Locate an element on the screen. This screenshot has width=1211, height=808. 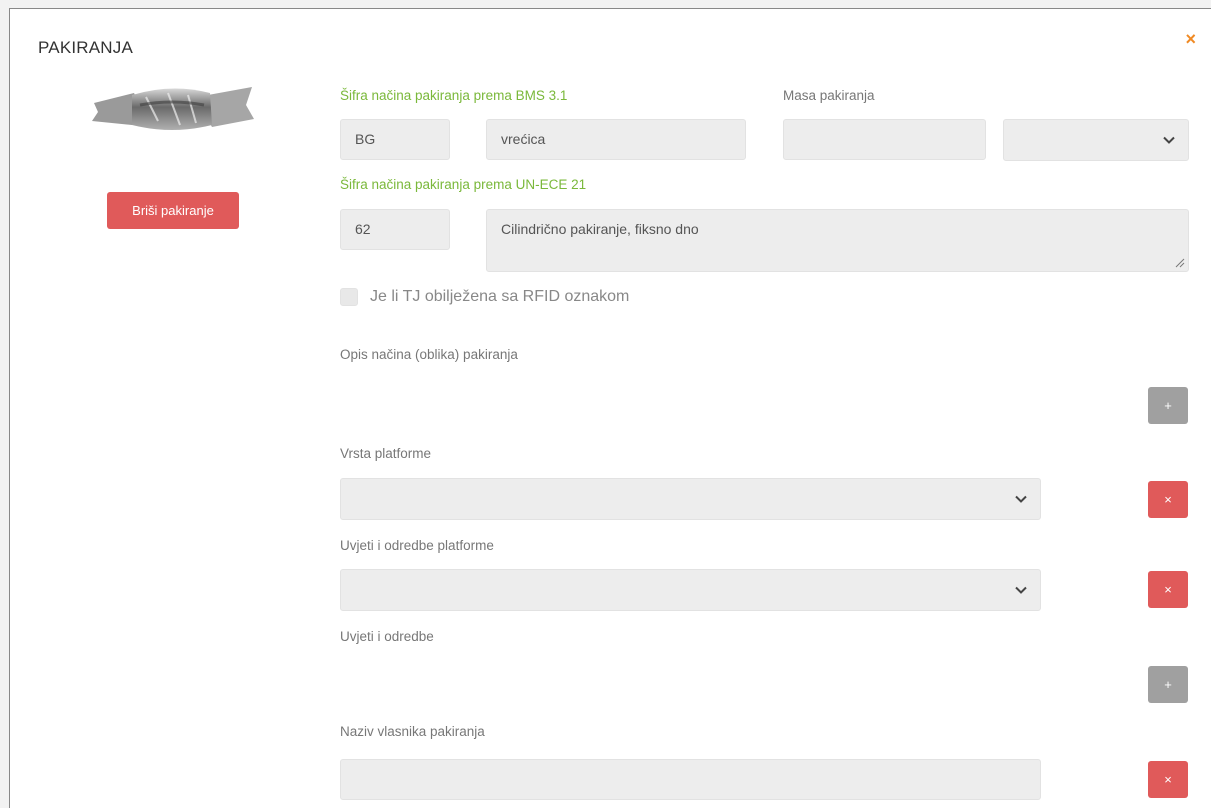
panel-title: PAKIRANJA is located at coordinates (86, 47).